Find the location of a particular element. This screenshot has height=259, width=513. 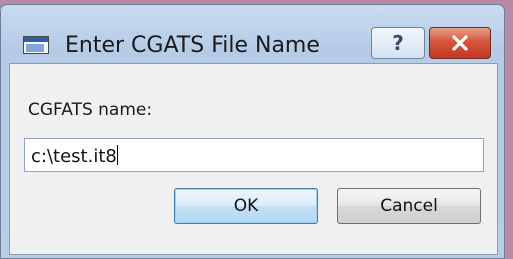

help-button: ? is located at coordinates (398, 43).